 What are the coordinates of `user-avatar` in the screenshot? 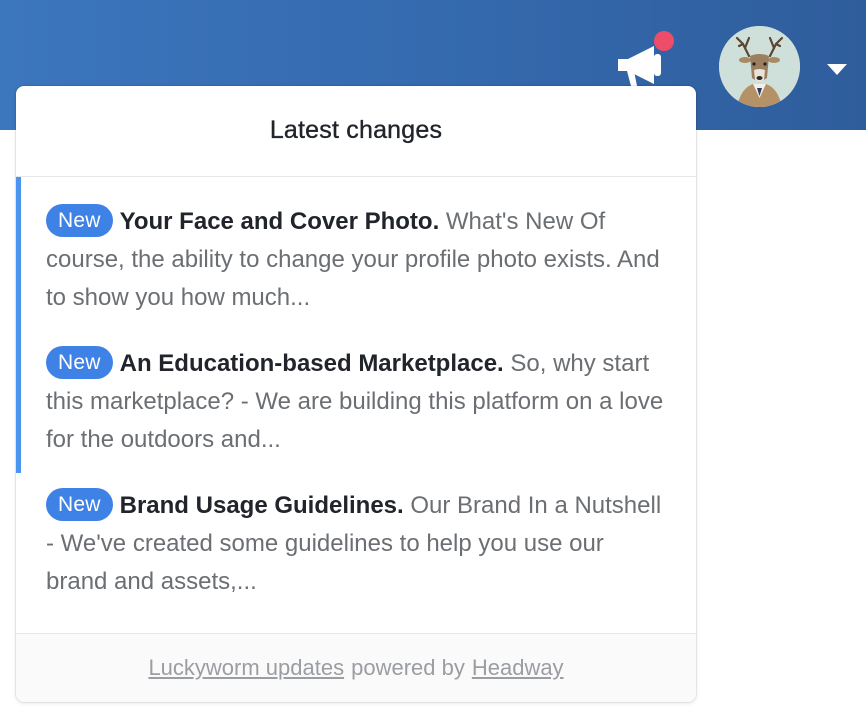 It's located at (759, 66).